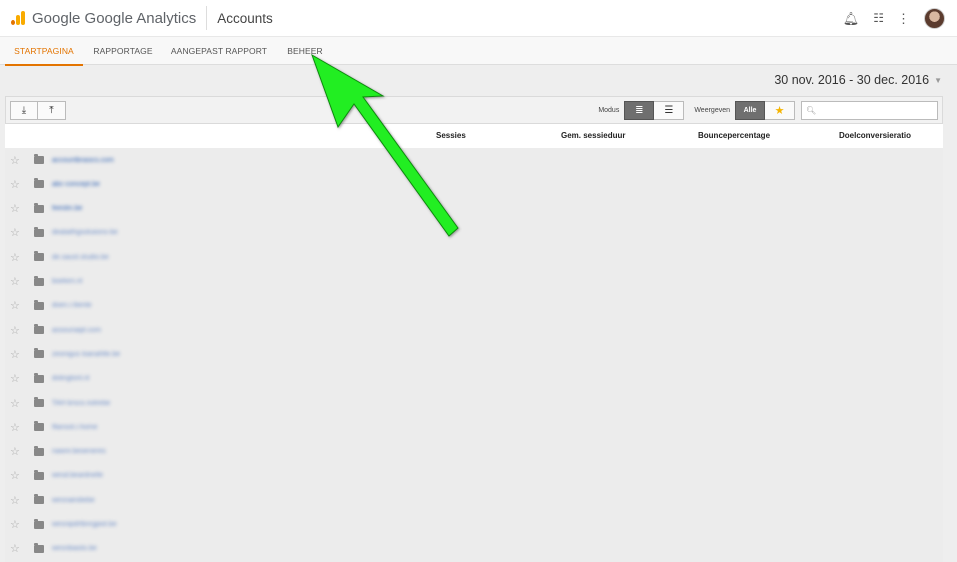  I want to click on table-row: ☆ fllansot.r.home, so click(474, 427).